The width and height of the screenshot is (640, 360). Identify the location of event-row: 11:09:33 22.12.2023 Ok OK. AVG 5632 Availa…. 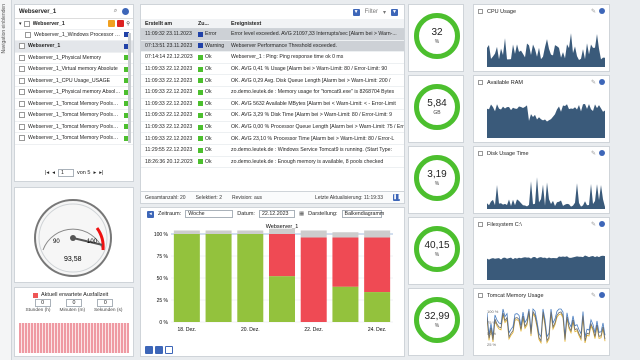
(272, 105).